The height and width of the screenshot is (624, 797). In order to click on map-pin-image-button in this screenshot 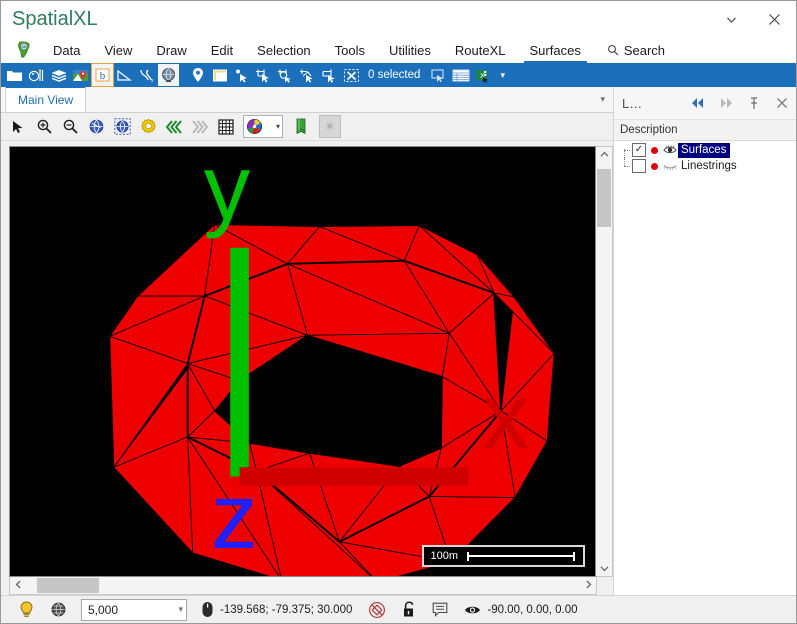, I will do `click(80, 75)`.